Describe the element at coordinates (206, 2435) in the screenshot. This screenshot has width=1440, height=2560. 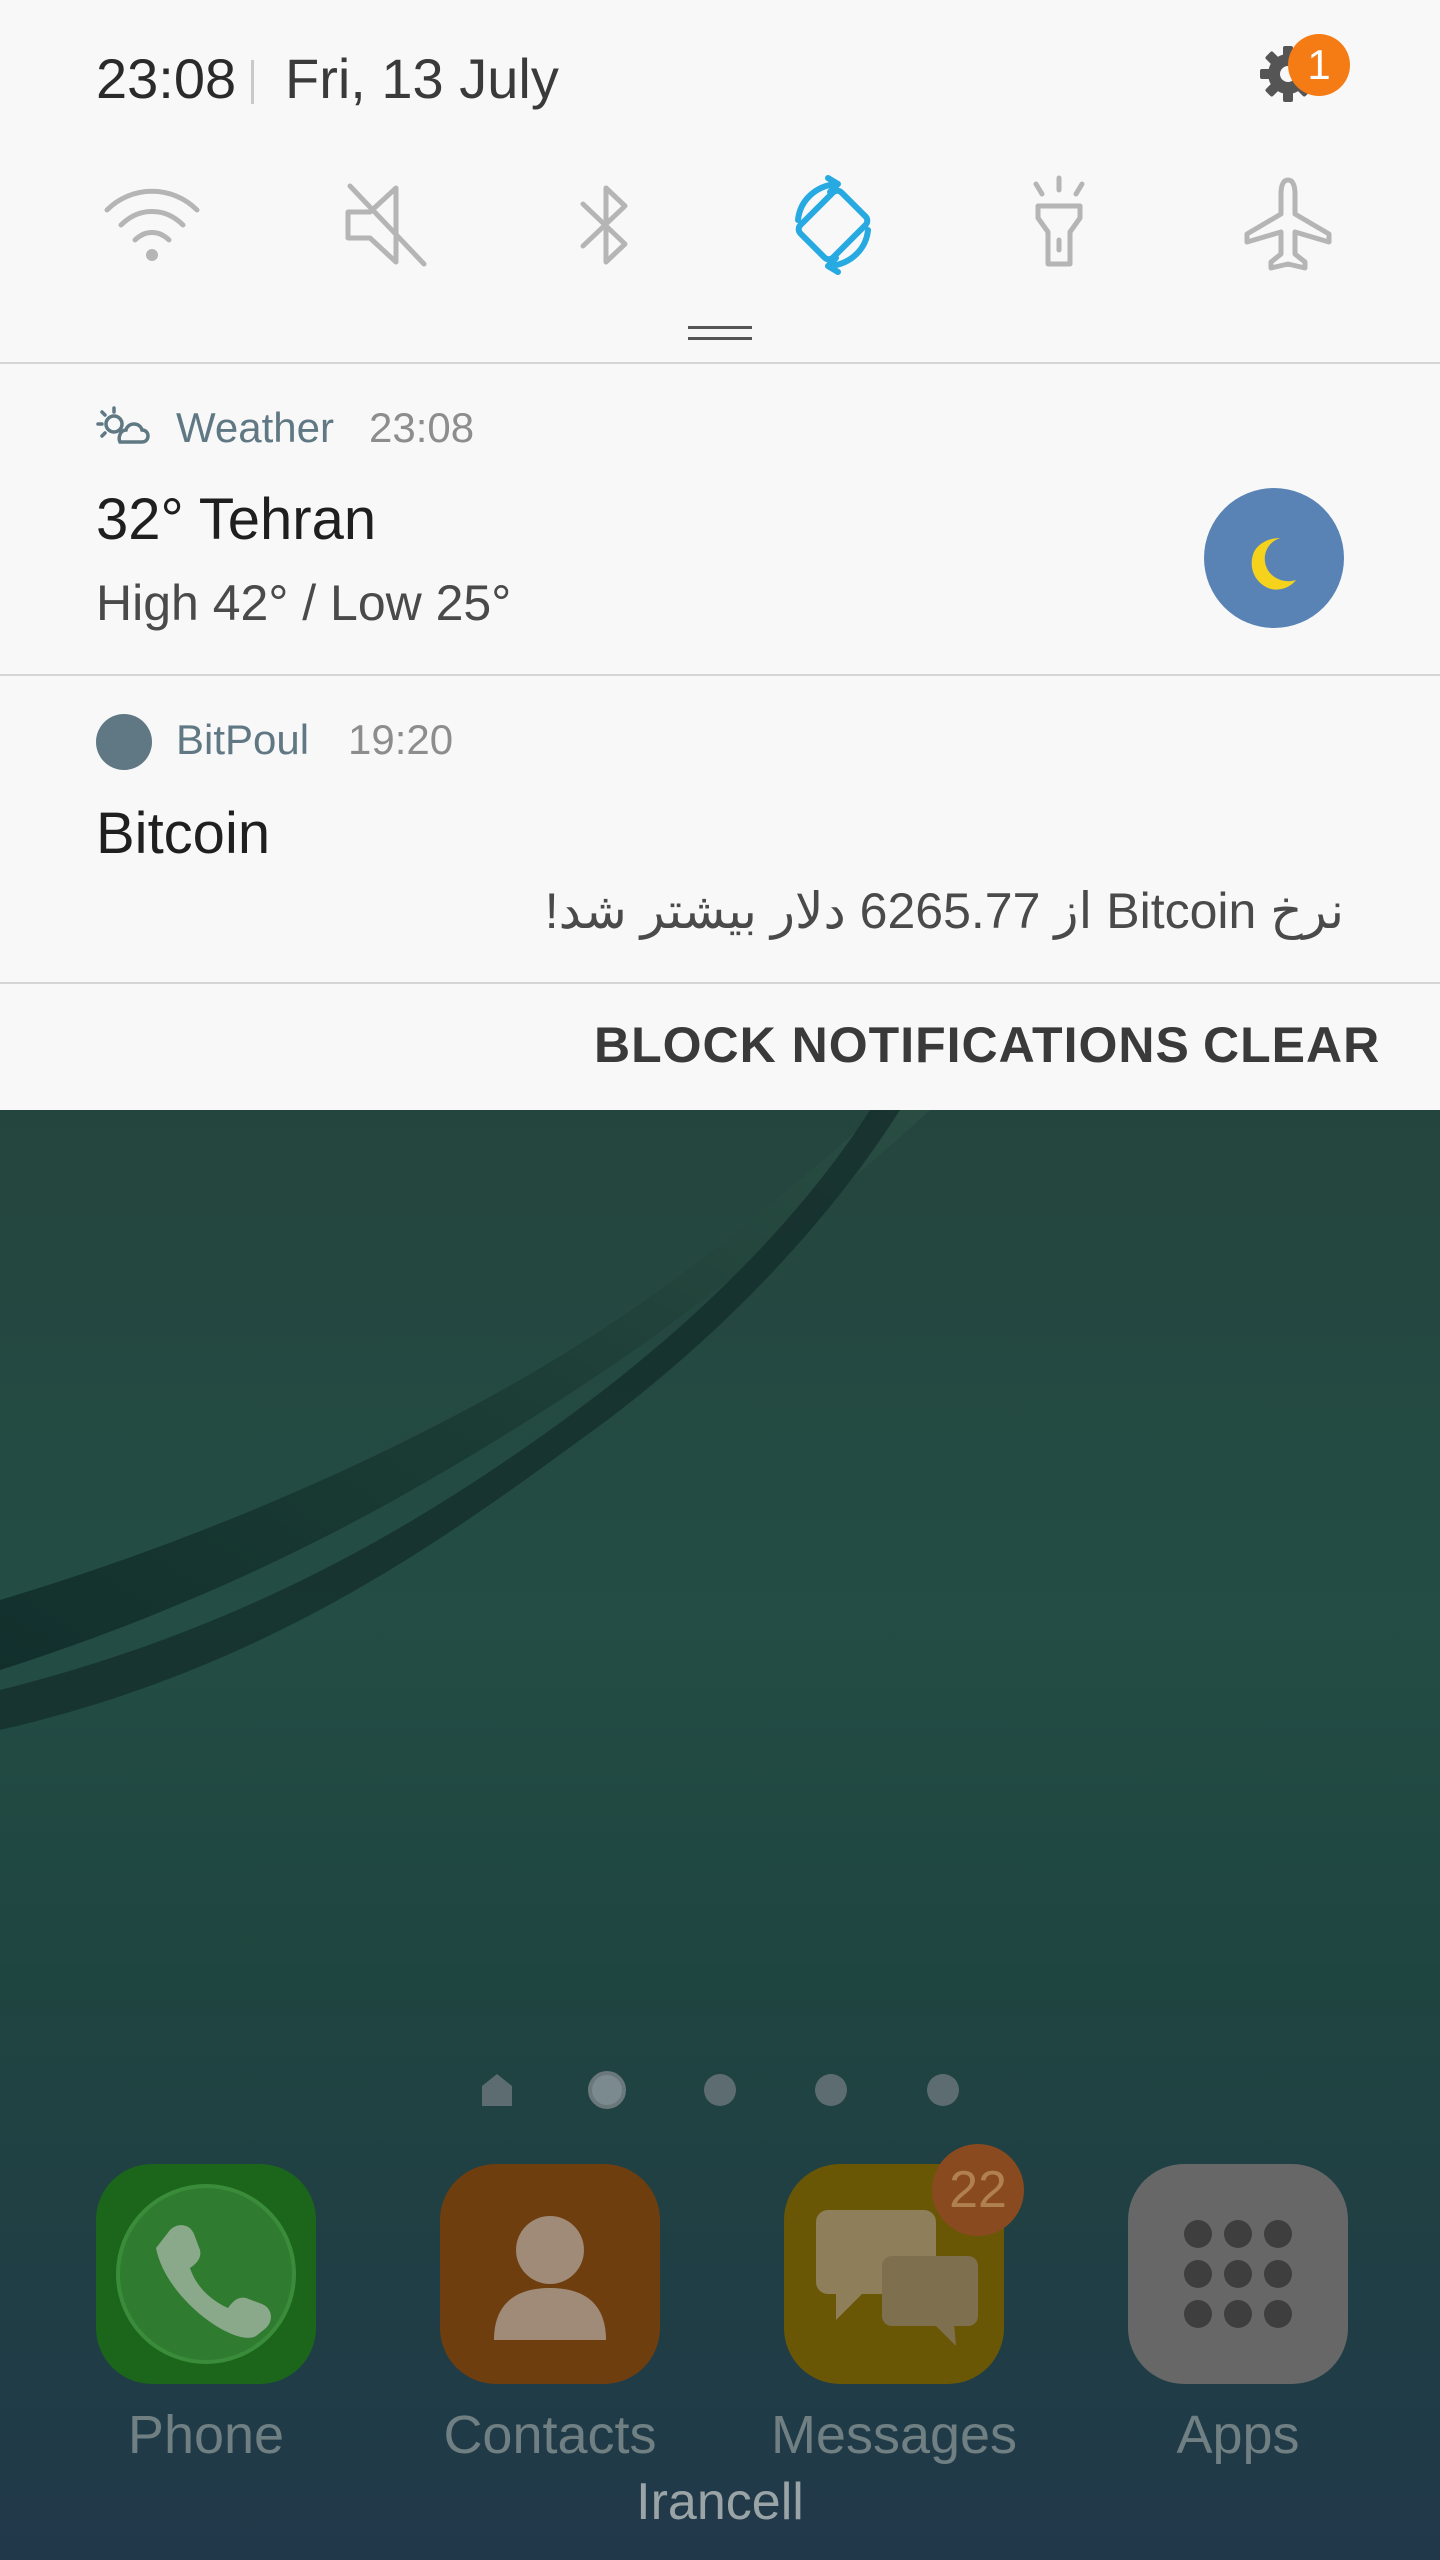
I see `phone-app-label: Phone` at that location.